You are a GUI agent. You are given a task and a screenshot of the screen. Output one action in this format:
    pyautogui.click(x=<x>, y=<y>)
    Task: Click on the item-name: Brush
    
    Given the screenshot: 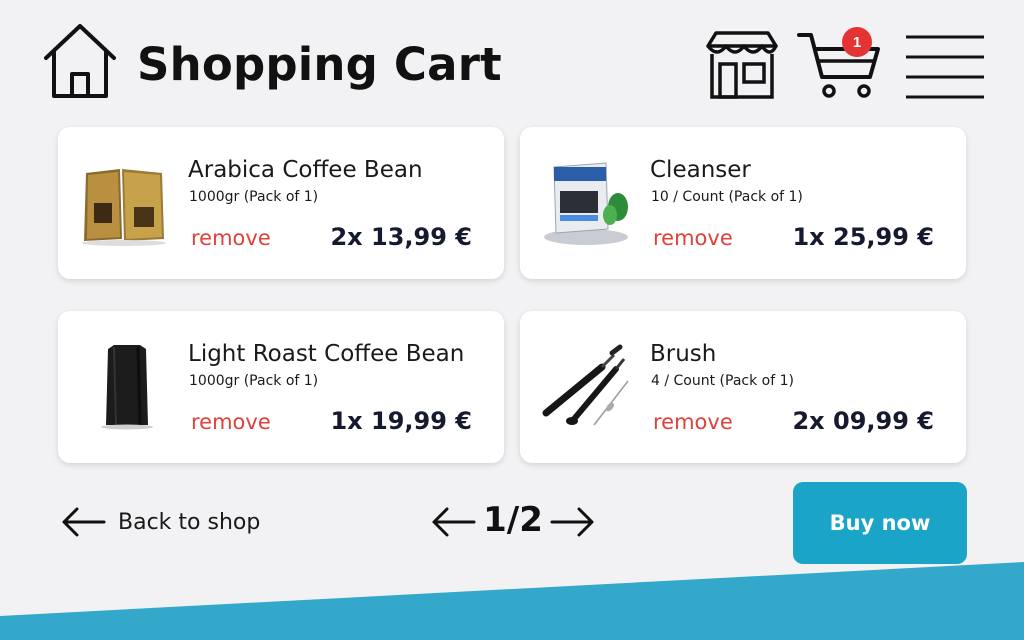 What is the action you would take?
    pyautogui.click(x=683, y=354)
    